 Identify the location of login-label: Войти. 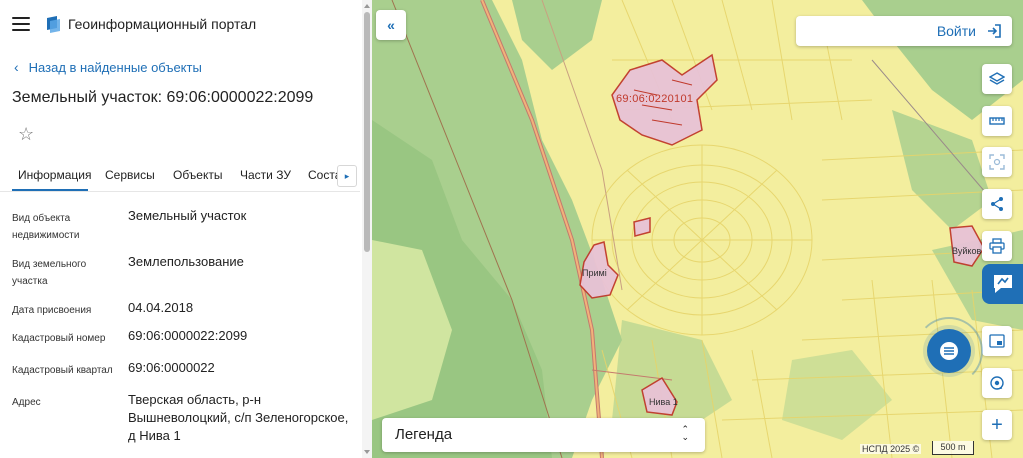
(956, 31).